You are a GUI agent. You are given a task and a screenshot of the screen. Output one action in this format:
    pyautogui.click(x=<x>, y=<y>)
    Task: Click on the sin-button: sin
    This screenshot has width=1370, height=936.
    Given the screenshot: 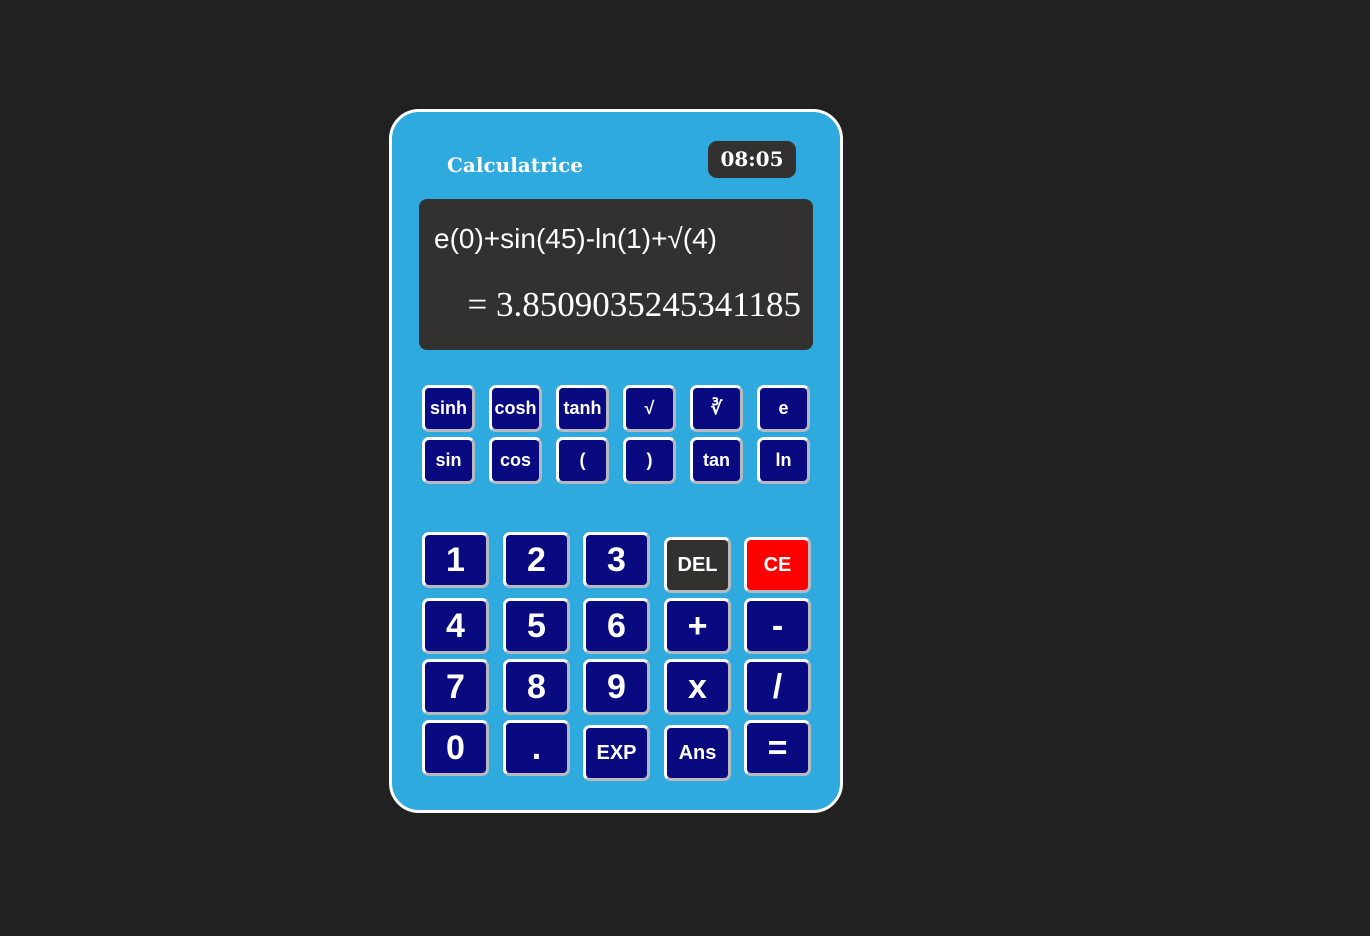 What is the action you would take?
    pyautogui.click(x=448, y=460)
    